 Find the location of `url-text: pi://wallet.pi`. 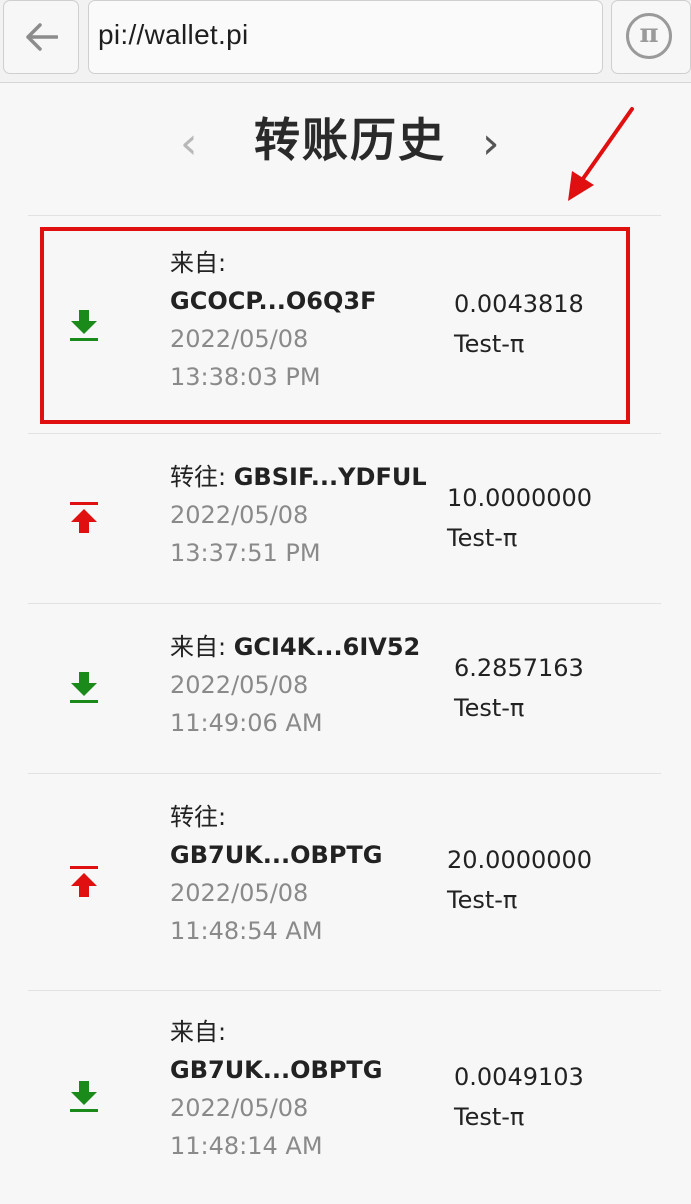

url-text: pi://wallet.pi is located at coordinates (173, 34).